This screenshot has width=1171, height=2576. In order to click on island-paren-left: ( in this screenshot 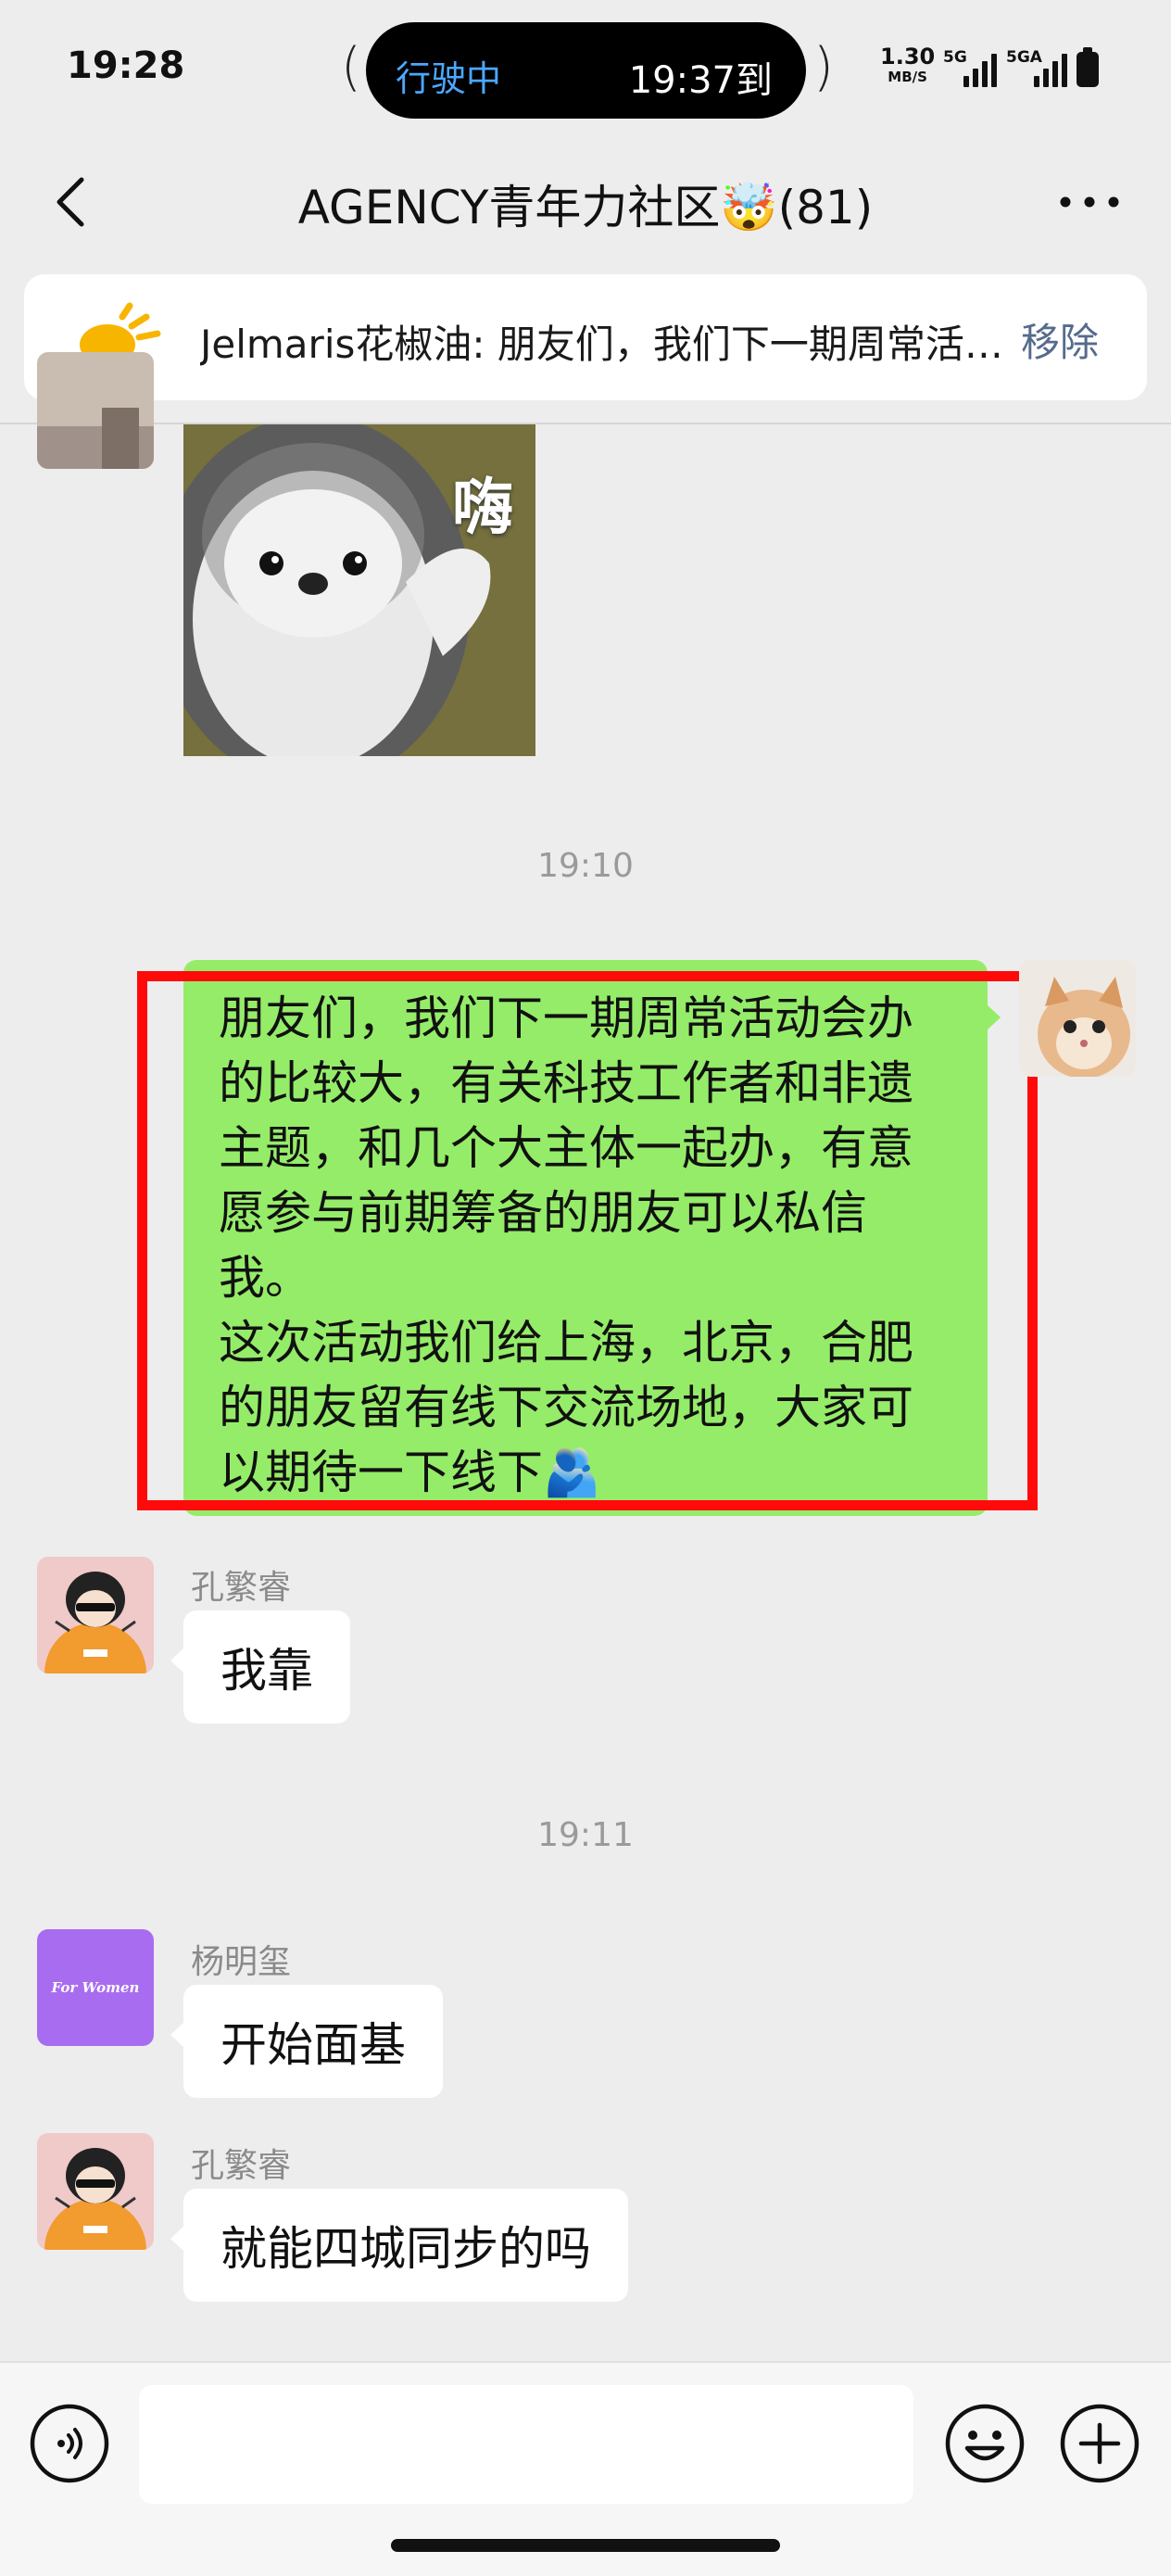, I will do `click(351, 67)`.